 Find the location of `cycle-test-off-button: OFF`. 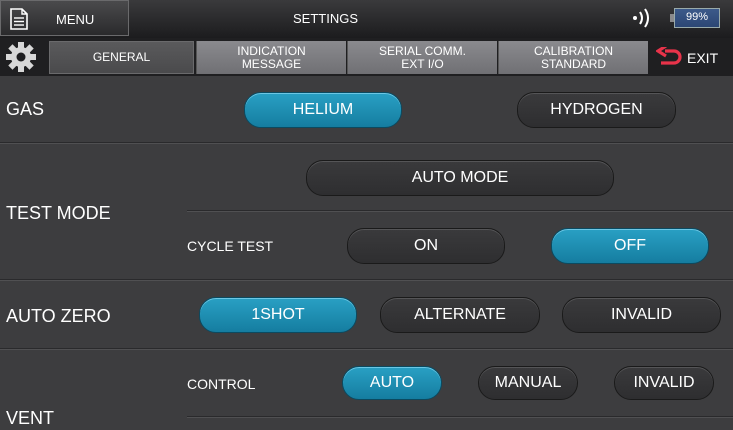

cycle-test-off-button: OFF is located at coordinates (630, 246).